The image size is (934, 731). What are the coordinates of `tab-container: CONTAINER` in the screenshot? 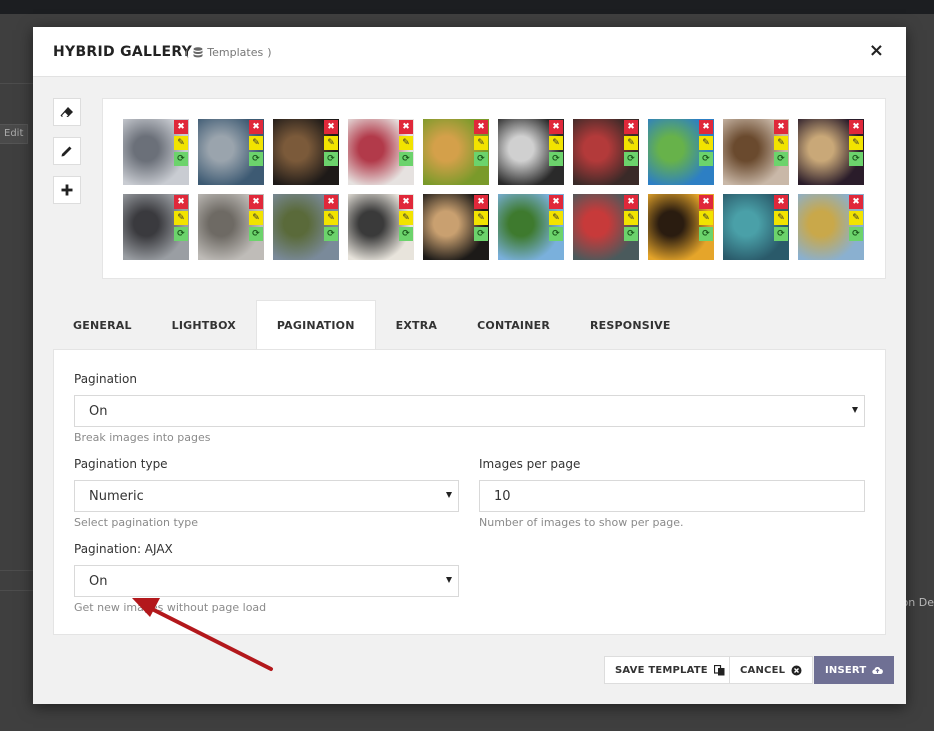 It's located at (513, 325).